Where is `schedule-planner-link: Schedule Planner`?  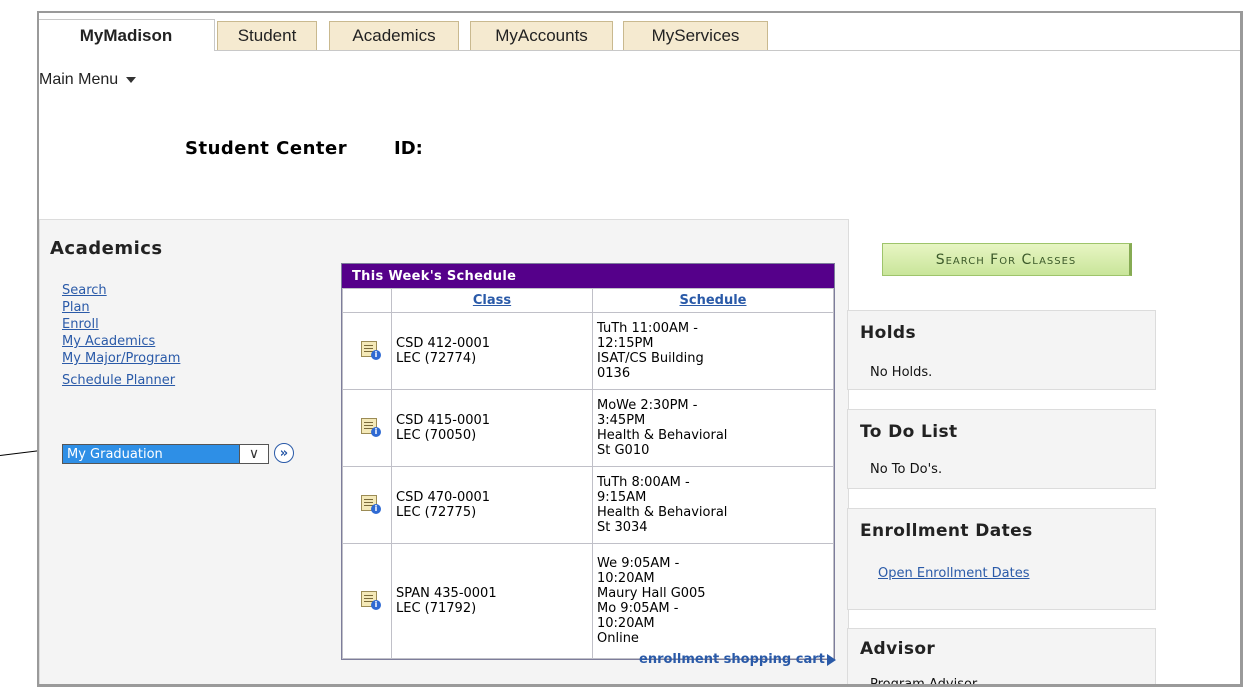 schedule-planner-link: Schedule Planner is located at coordinates (121, 380).